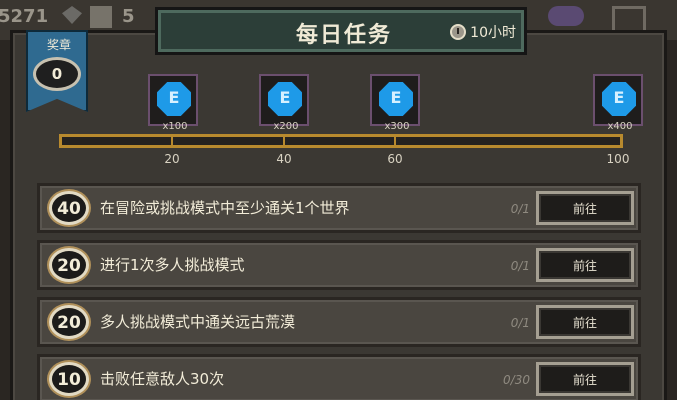 Image resolution: width=677 pixels, height=400 pixels. I want to click on task-description: 击败任意敌人30次, so click(162, 379).